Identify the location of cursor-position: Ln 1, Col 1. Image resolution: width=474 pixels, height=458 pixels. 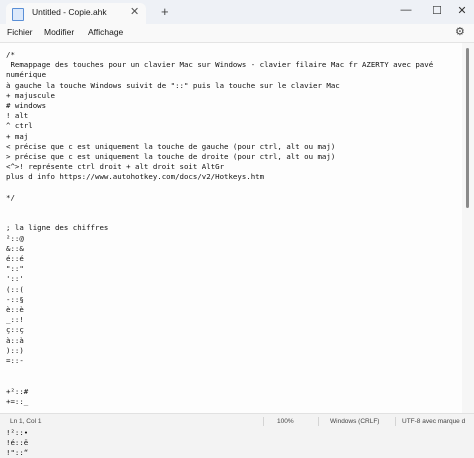
(26, 421).